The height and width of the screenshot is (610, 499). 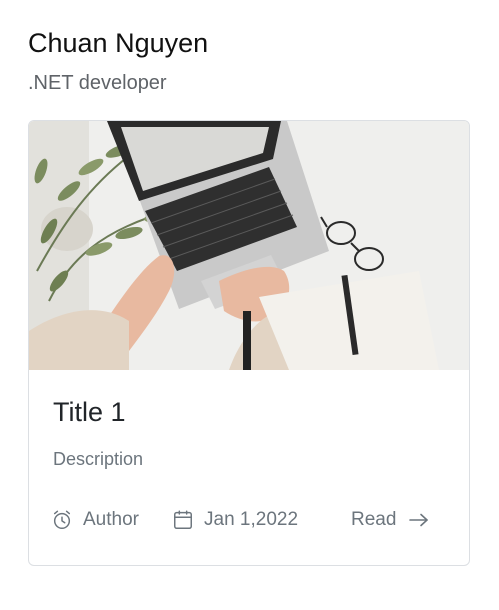 What do you see at coordinates (118, 43) in the screenshot?
I see `profile-name: Chuan Nguyen` at bounding box center [118, 43].